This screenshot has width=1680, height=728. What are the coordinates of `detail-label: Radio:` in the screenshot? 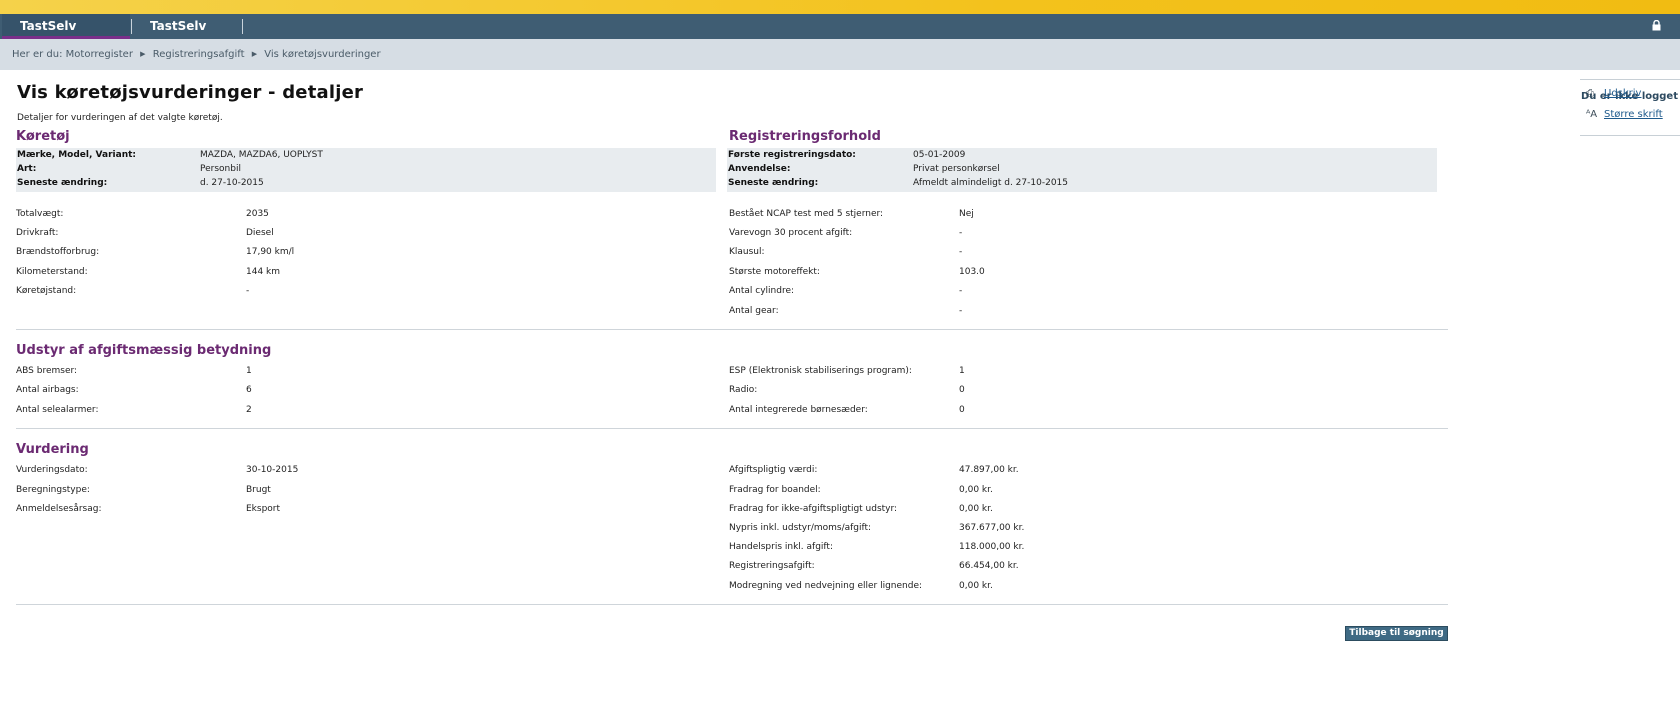 It's located at (743, 390).